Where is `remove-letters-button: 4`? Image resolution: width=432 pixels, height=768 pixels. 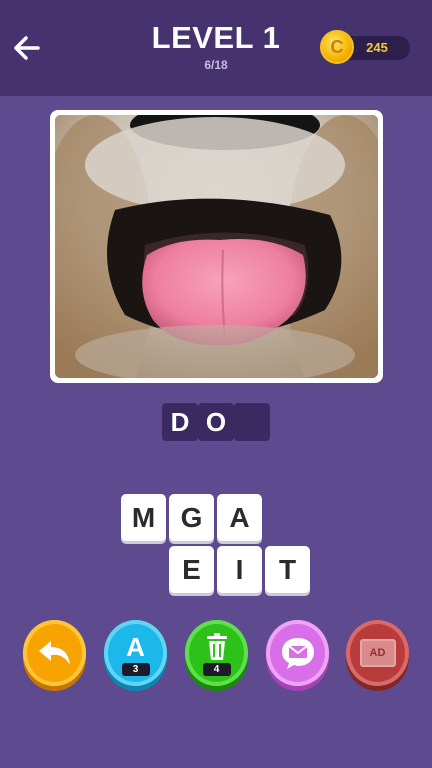 remove-letters-button: 4 is located at coordinates (216, 653).